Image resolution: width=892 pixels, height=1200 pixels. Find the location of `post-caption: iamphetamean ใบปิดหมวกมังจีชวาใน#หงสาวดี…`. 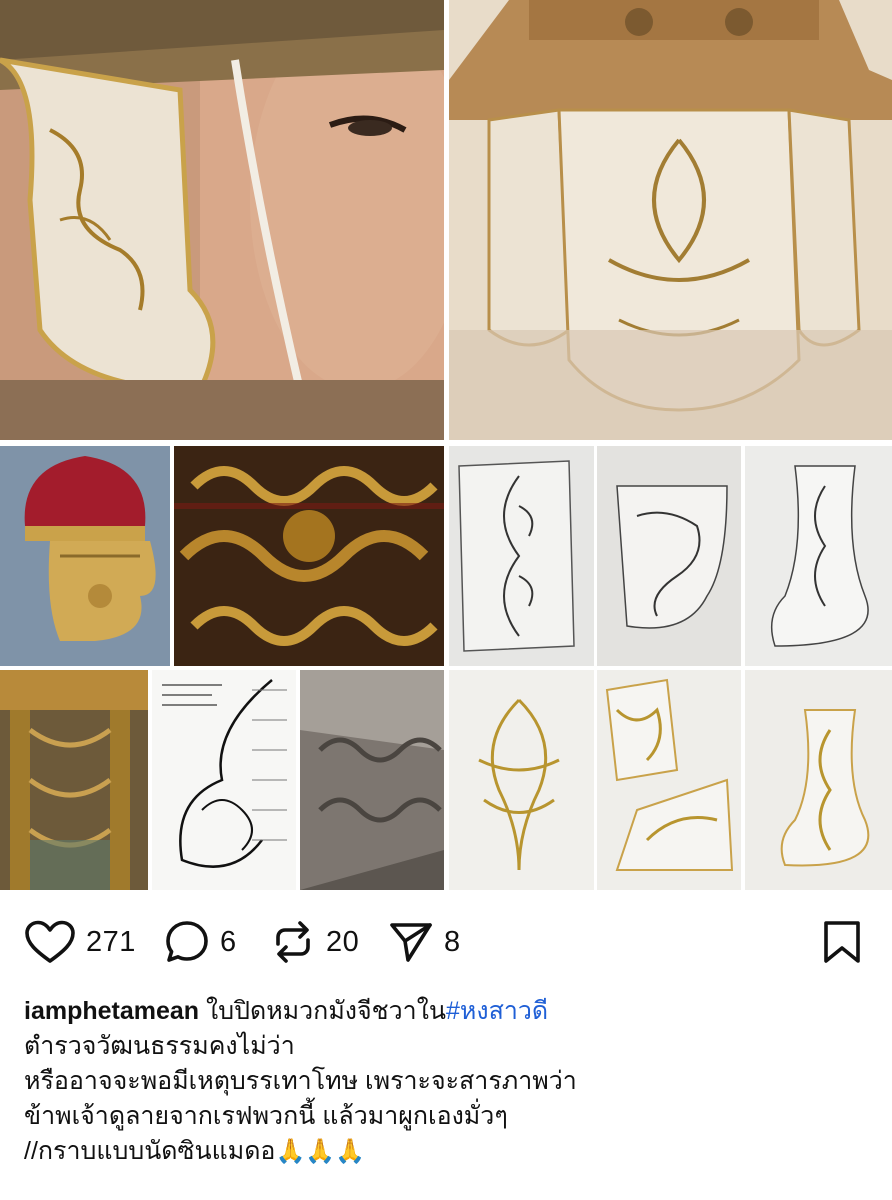

post-caption: iamphetamean ใบปิดหมวกมังจีชวาใน#หงสาวดี… is located at coordinates (449, 1081).